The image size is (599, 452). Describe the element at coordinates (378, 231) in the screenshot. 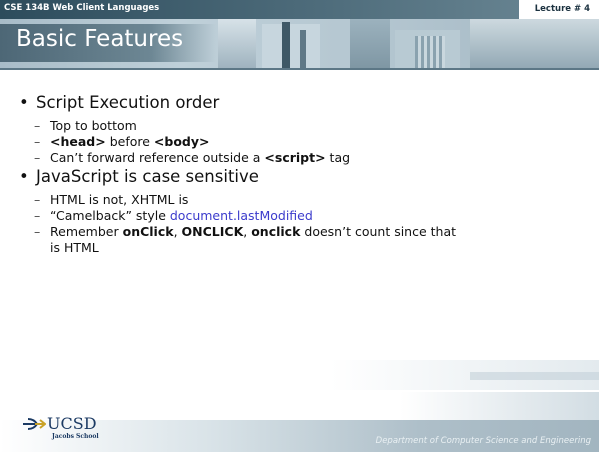

I see `sub-bullet-text: doesn’t count since that` at that location.